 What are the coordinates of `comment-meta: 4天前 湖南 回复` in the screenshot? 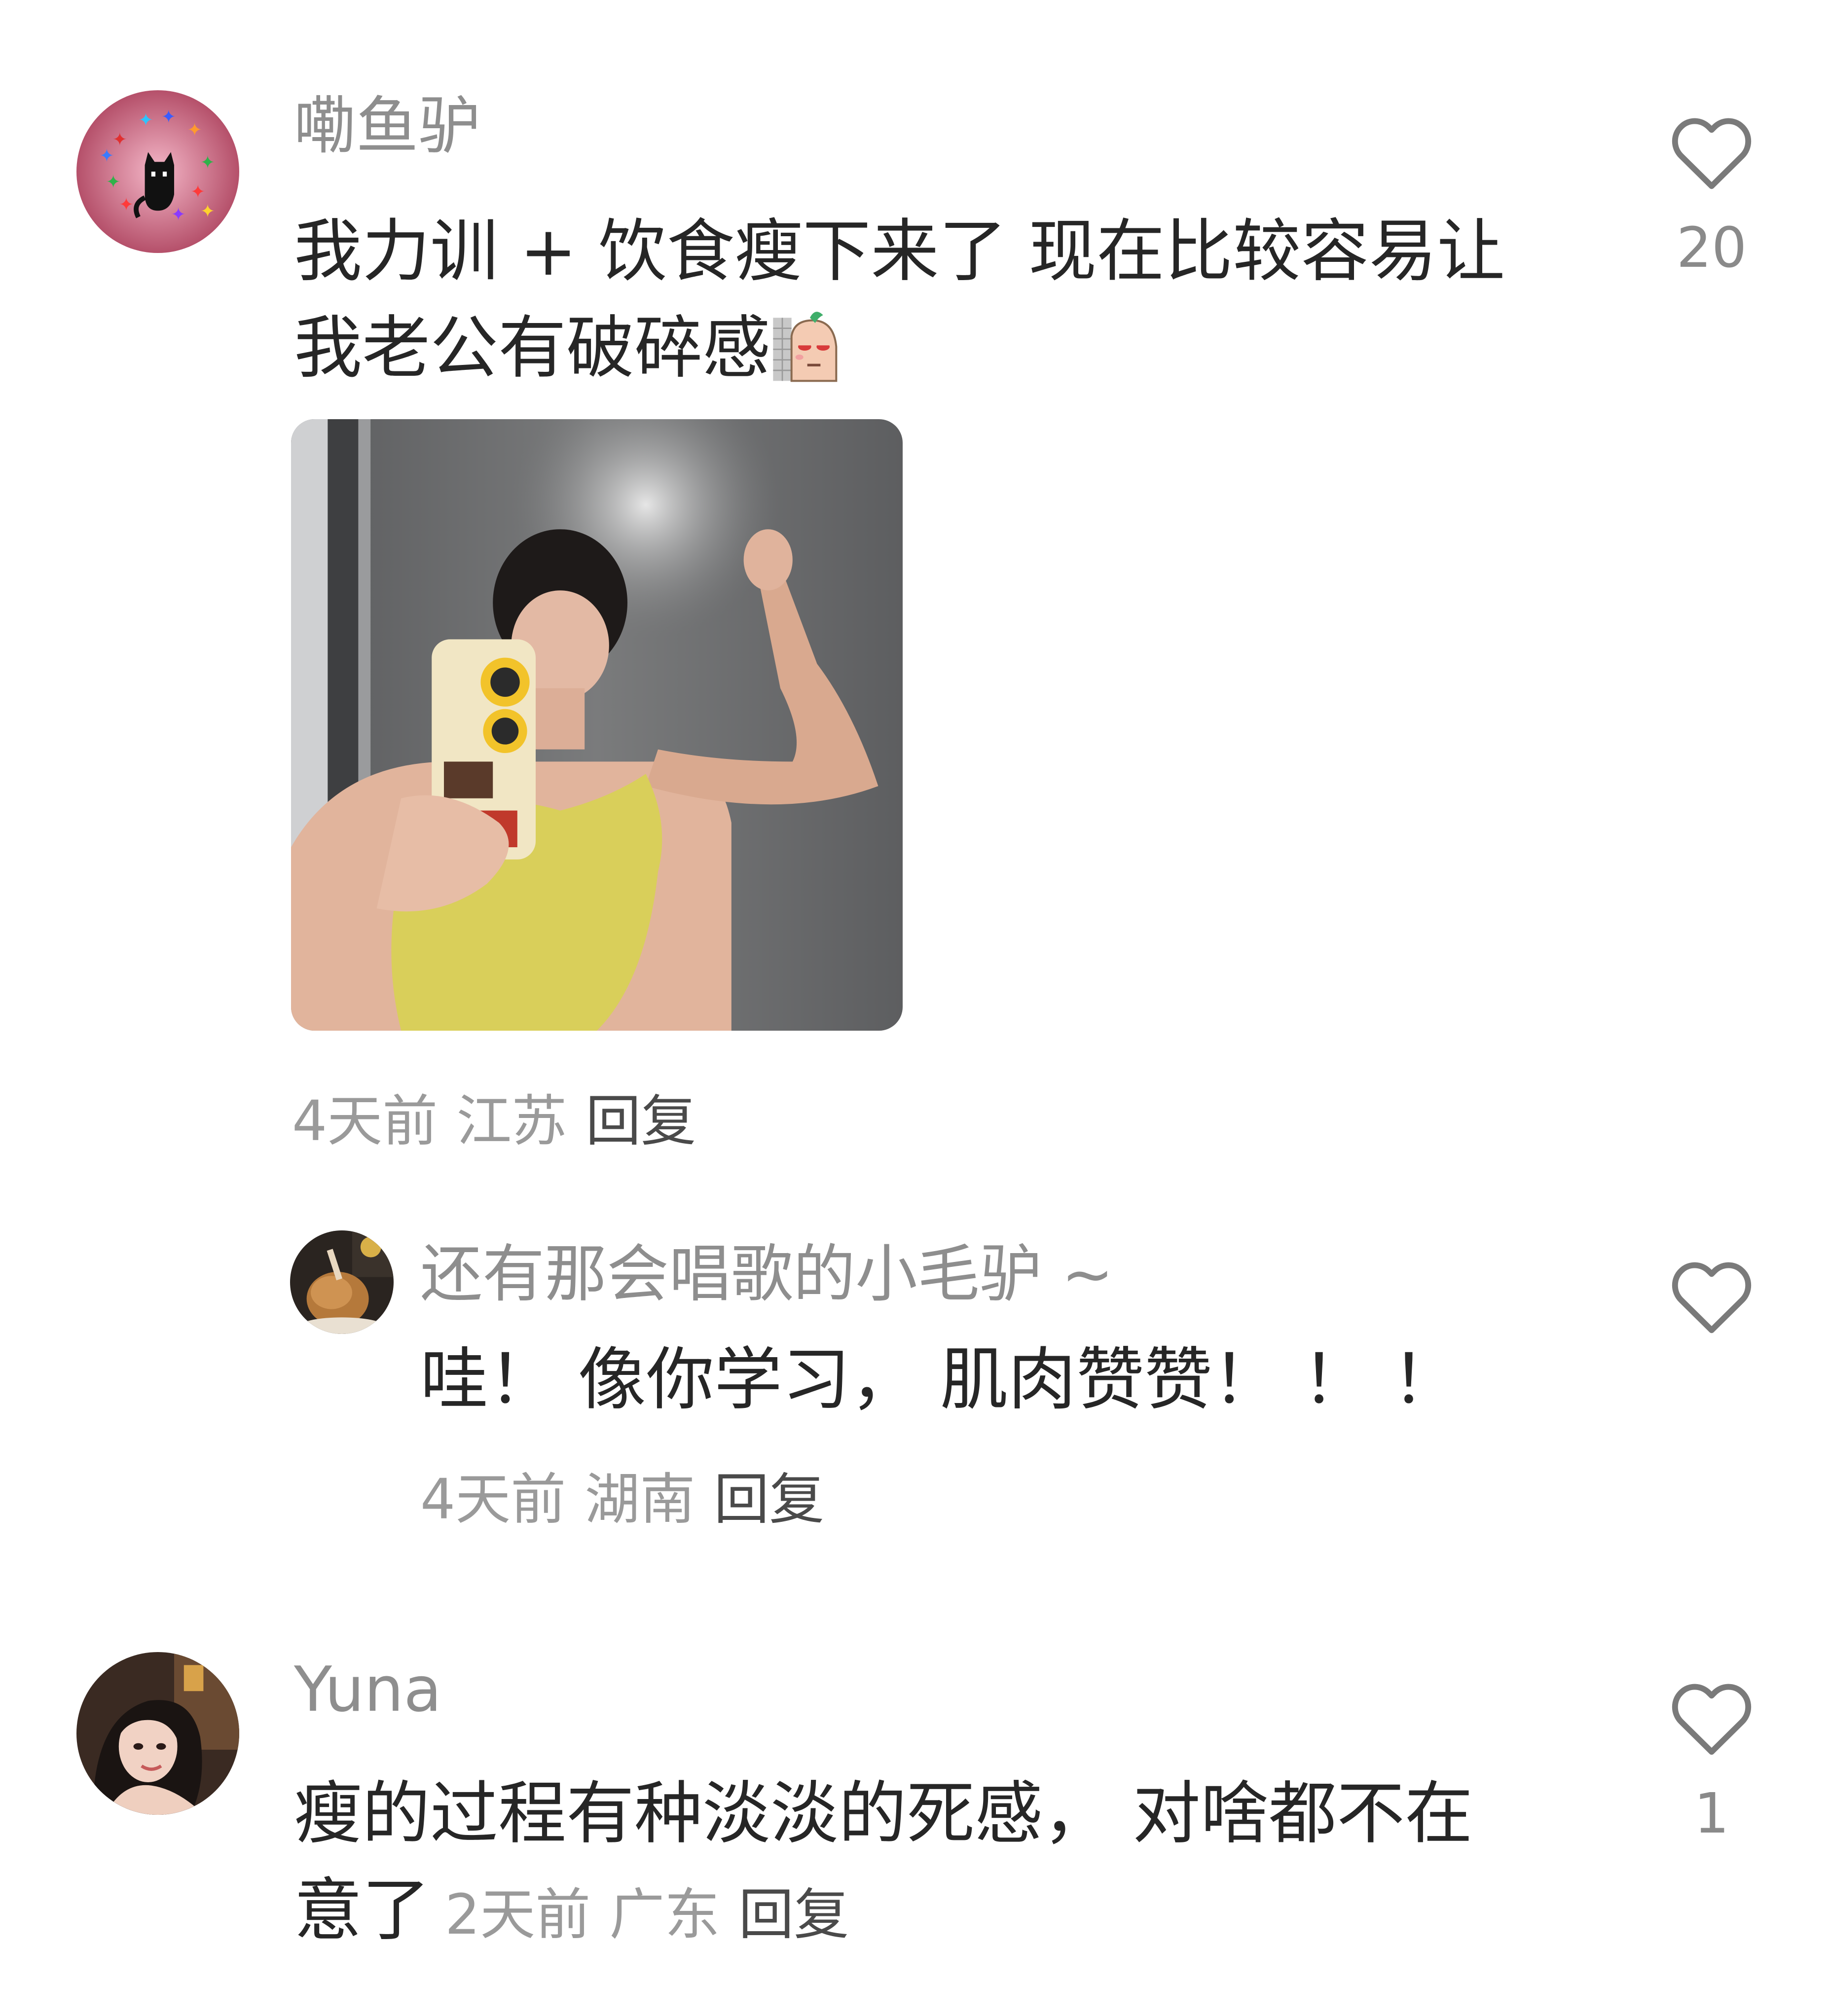 It's located at (622, 1495).